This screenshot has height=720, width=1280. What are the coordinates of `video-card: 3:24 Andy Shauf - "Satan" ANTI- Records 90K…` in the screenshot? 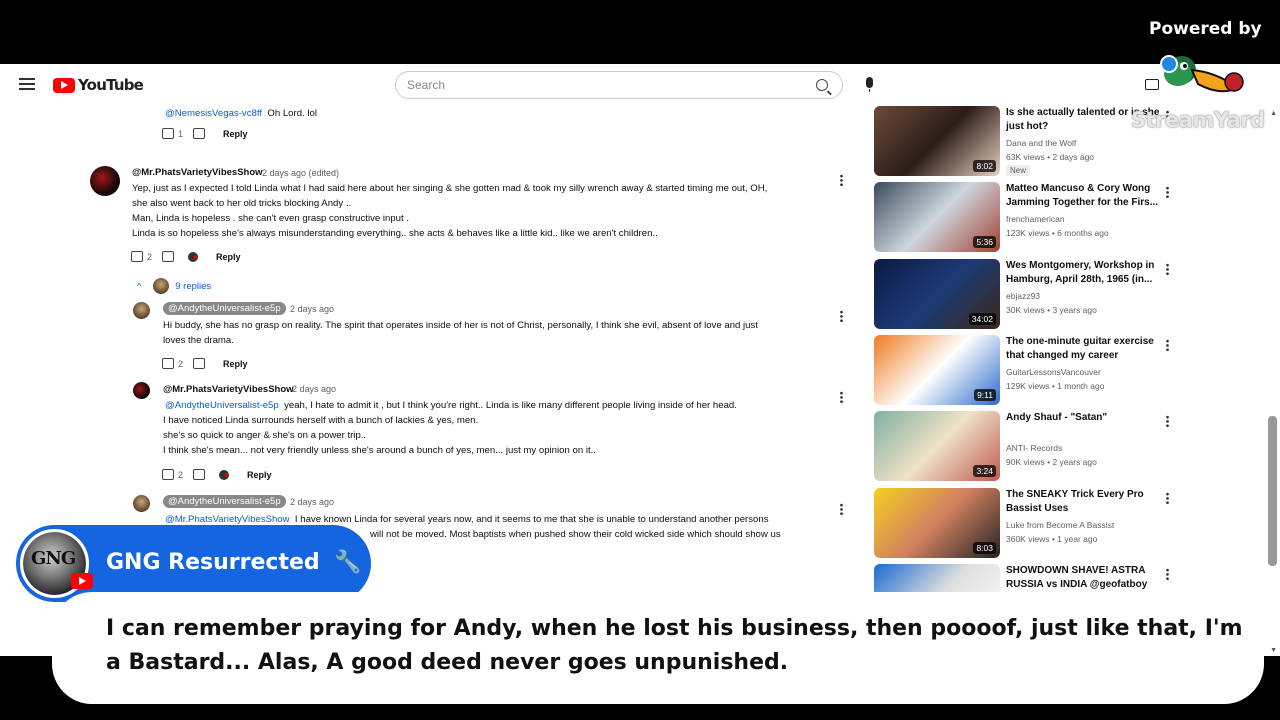 It's located at (1069, 447).